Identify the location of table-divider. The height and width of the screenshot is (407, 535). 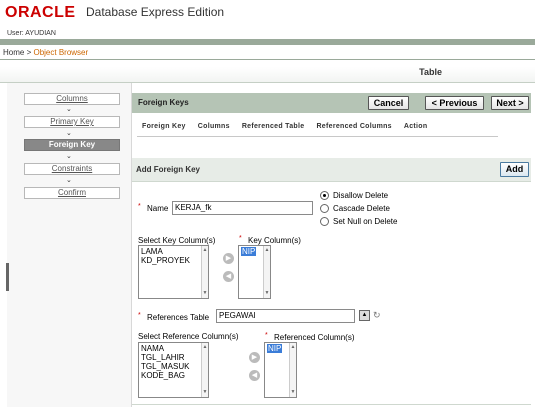
(317, 136).